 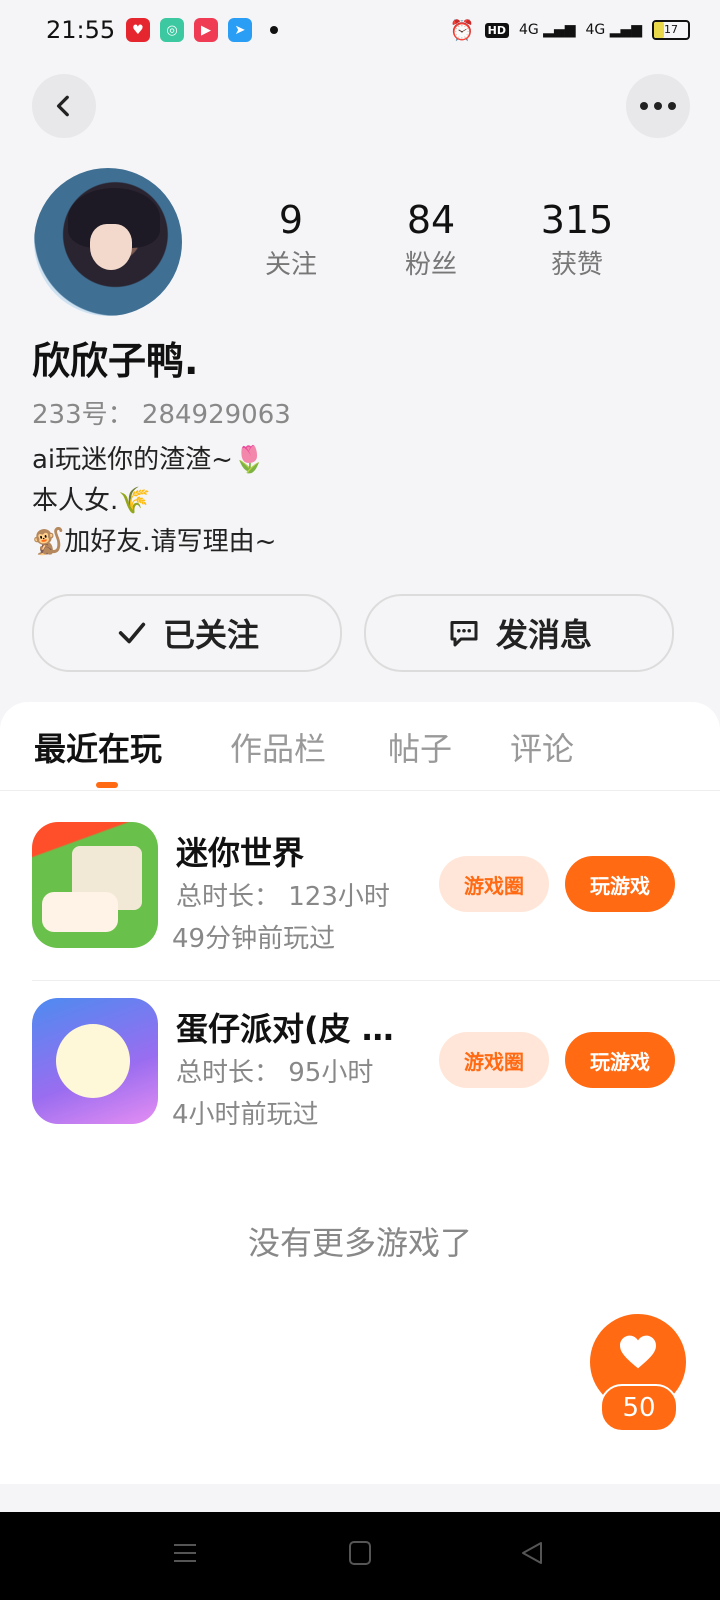 I want to click on likes-count: 315, so click(x=577, y=220).